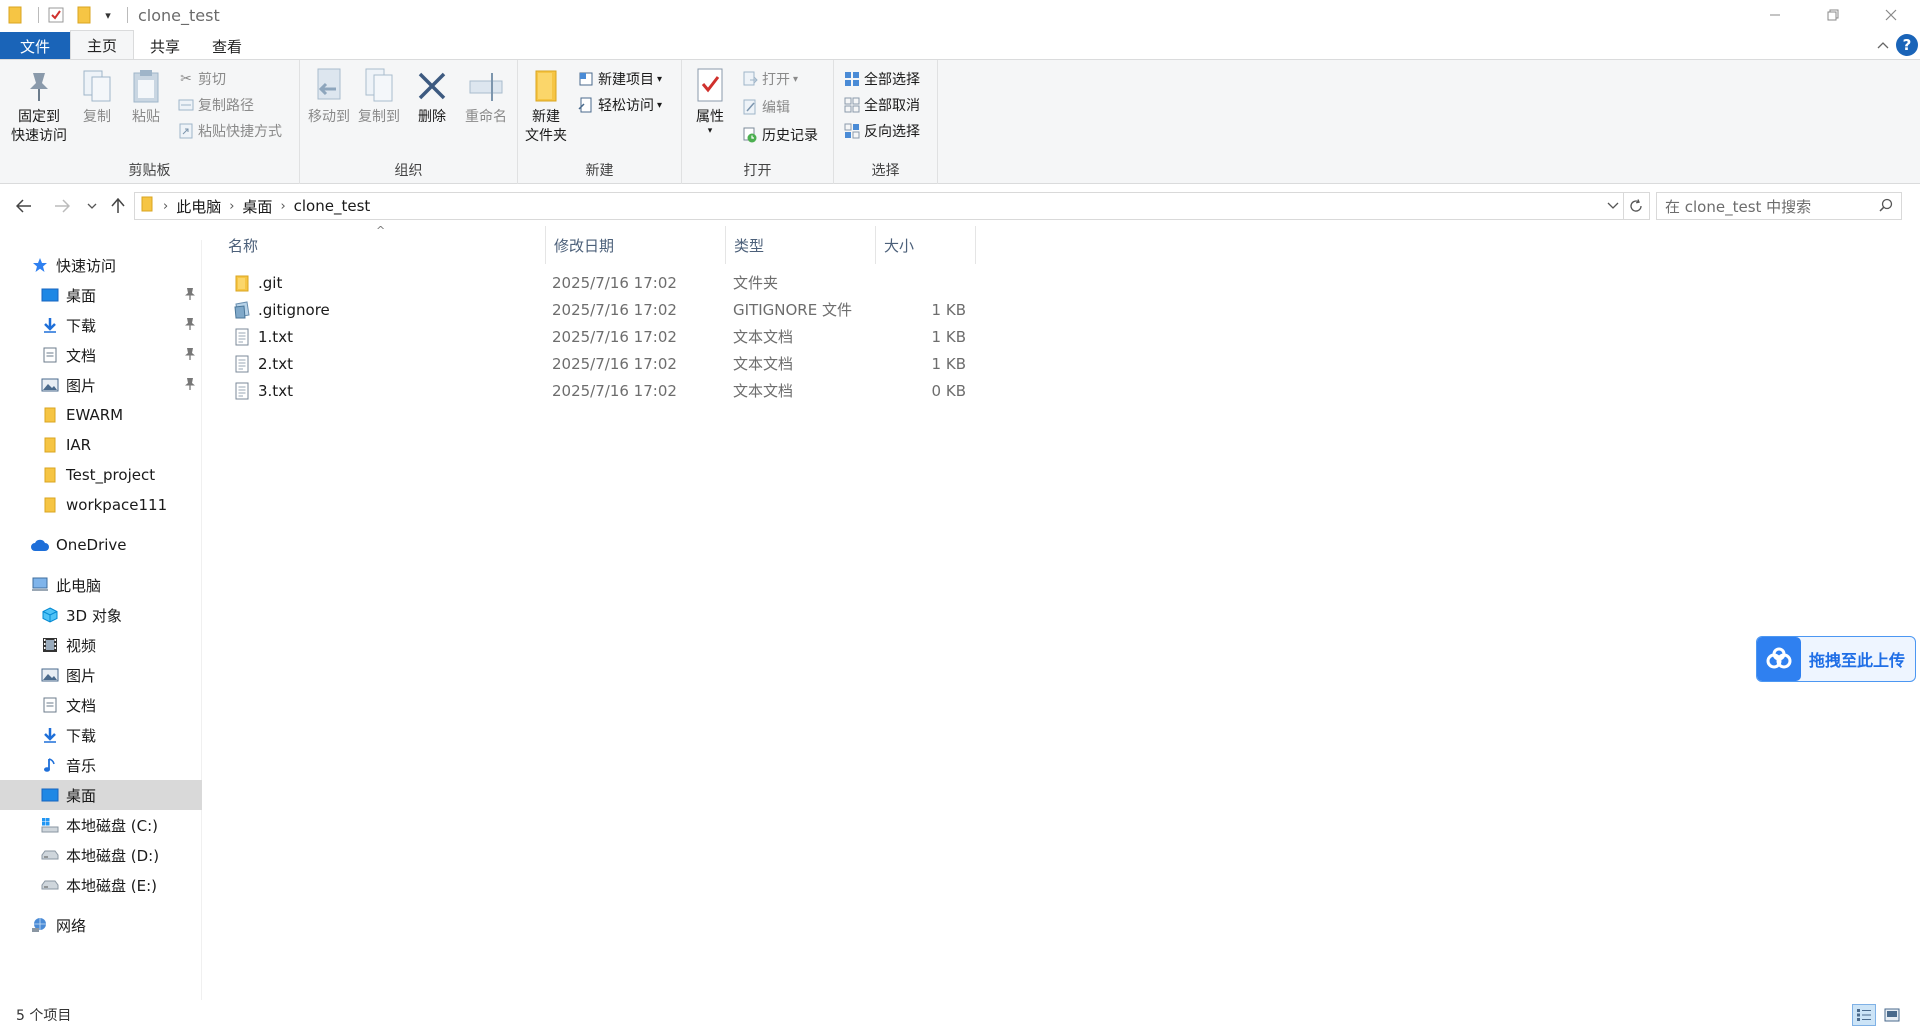  Describe the element at coordinates (619, 79) in the screenshot. I see `new-item-dropdown: 新建项目 ▾` at that location.